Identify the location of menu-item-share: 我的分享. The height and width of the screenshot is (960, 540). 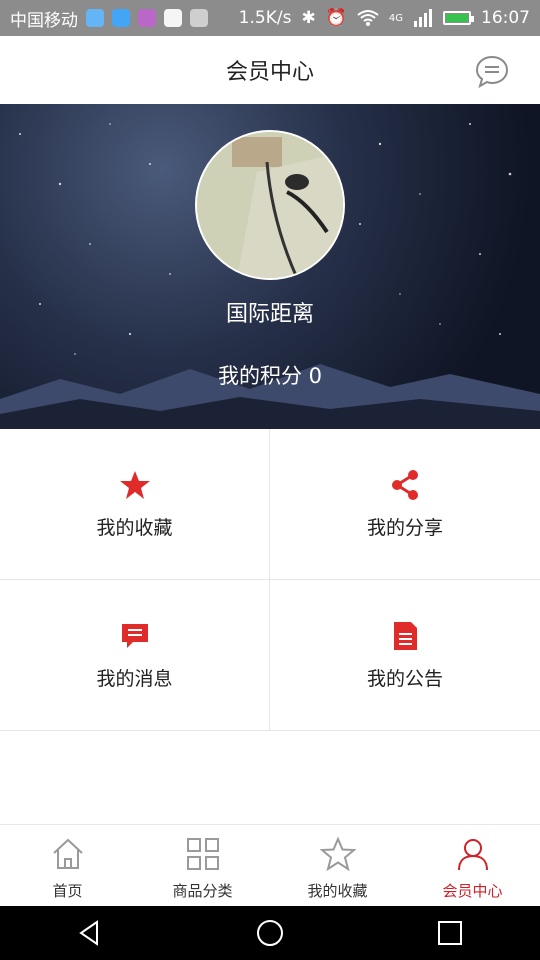
(405, 504).